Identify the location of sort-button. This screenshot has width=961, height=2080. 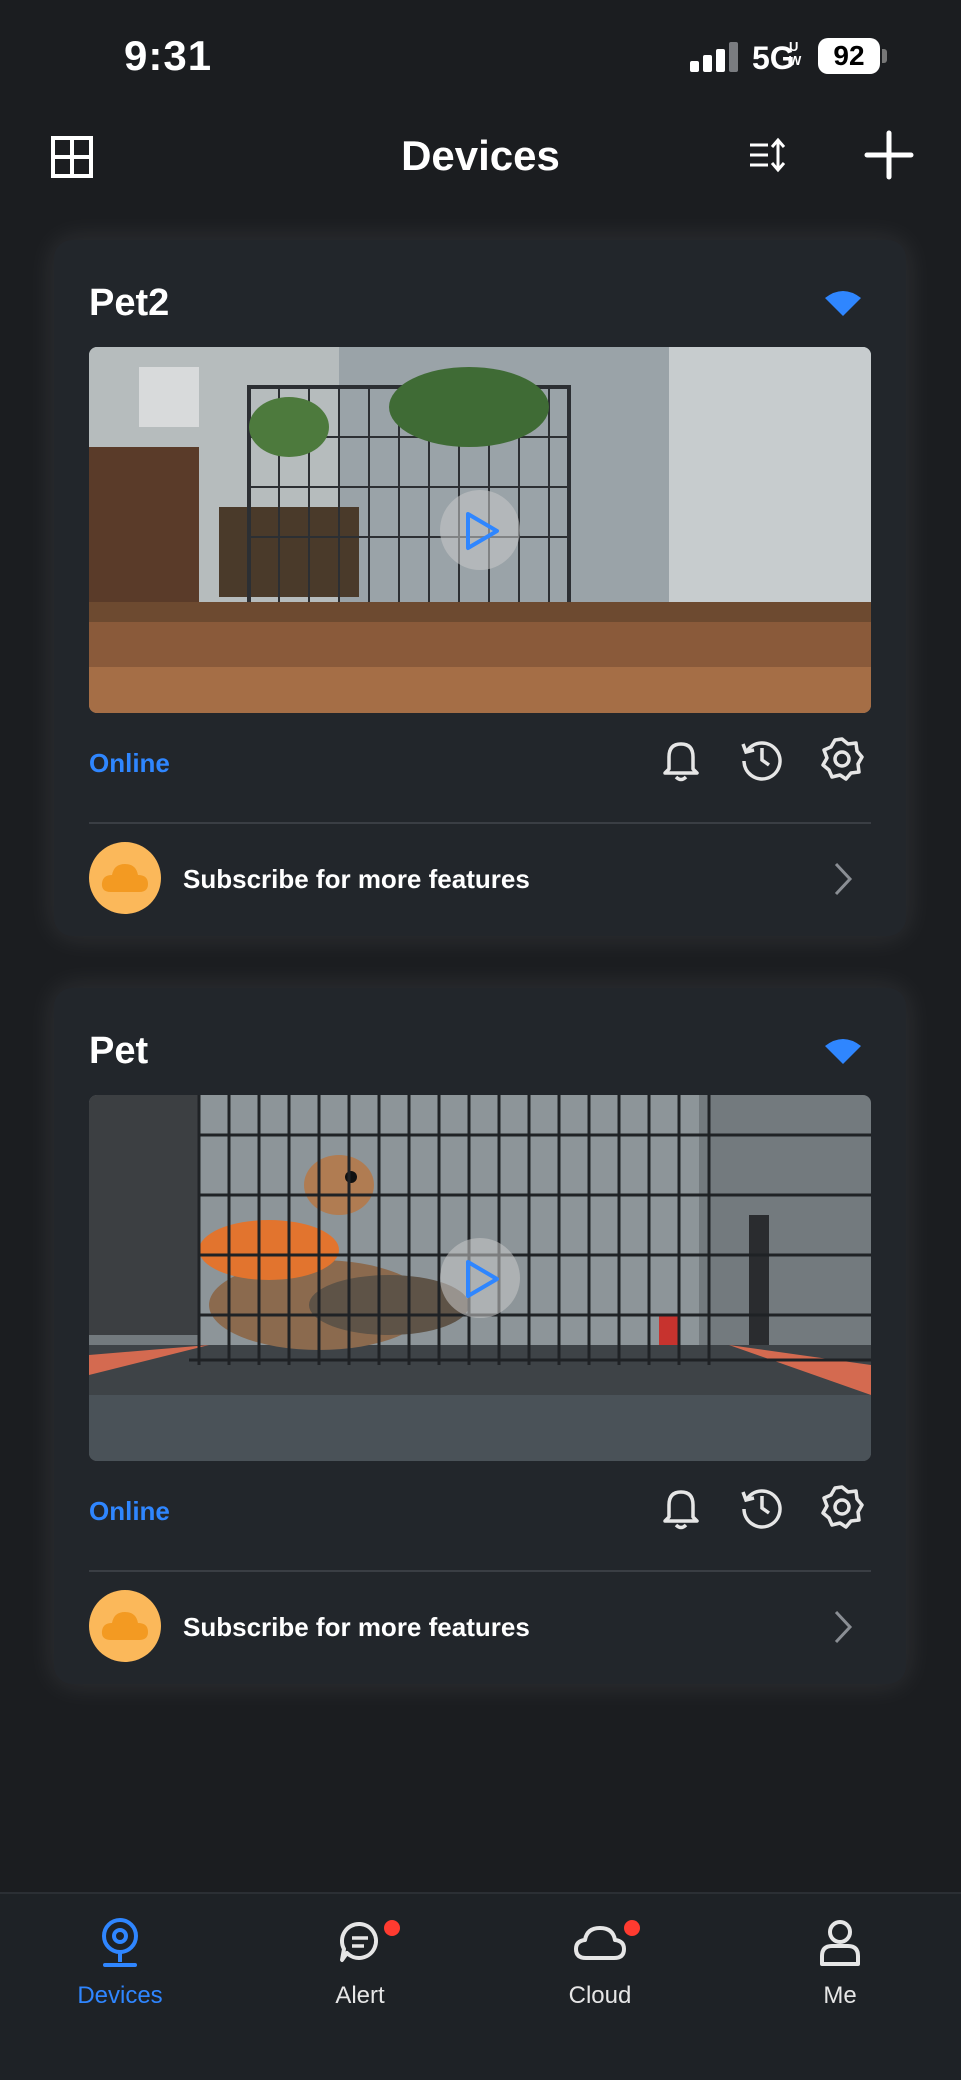
(768, 157).